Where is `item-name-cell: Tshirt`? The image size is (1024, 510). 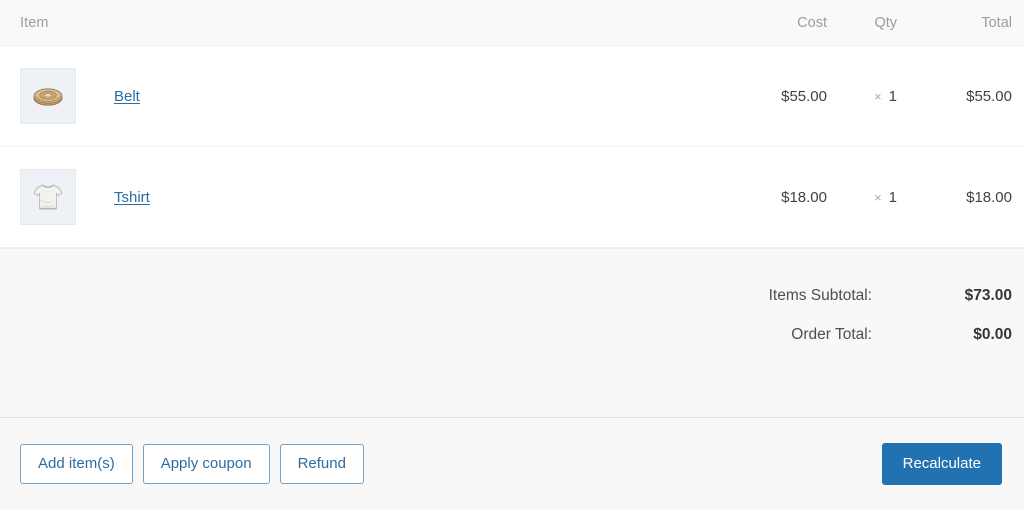
item-name-cell: Tshirt is located at coordinates (397, 197).